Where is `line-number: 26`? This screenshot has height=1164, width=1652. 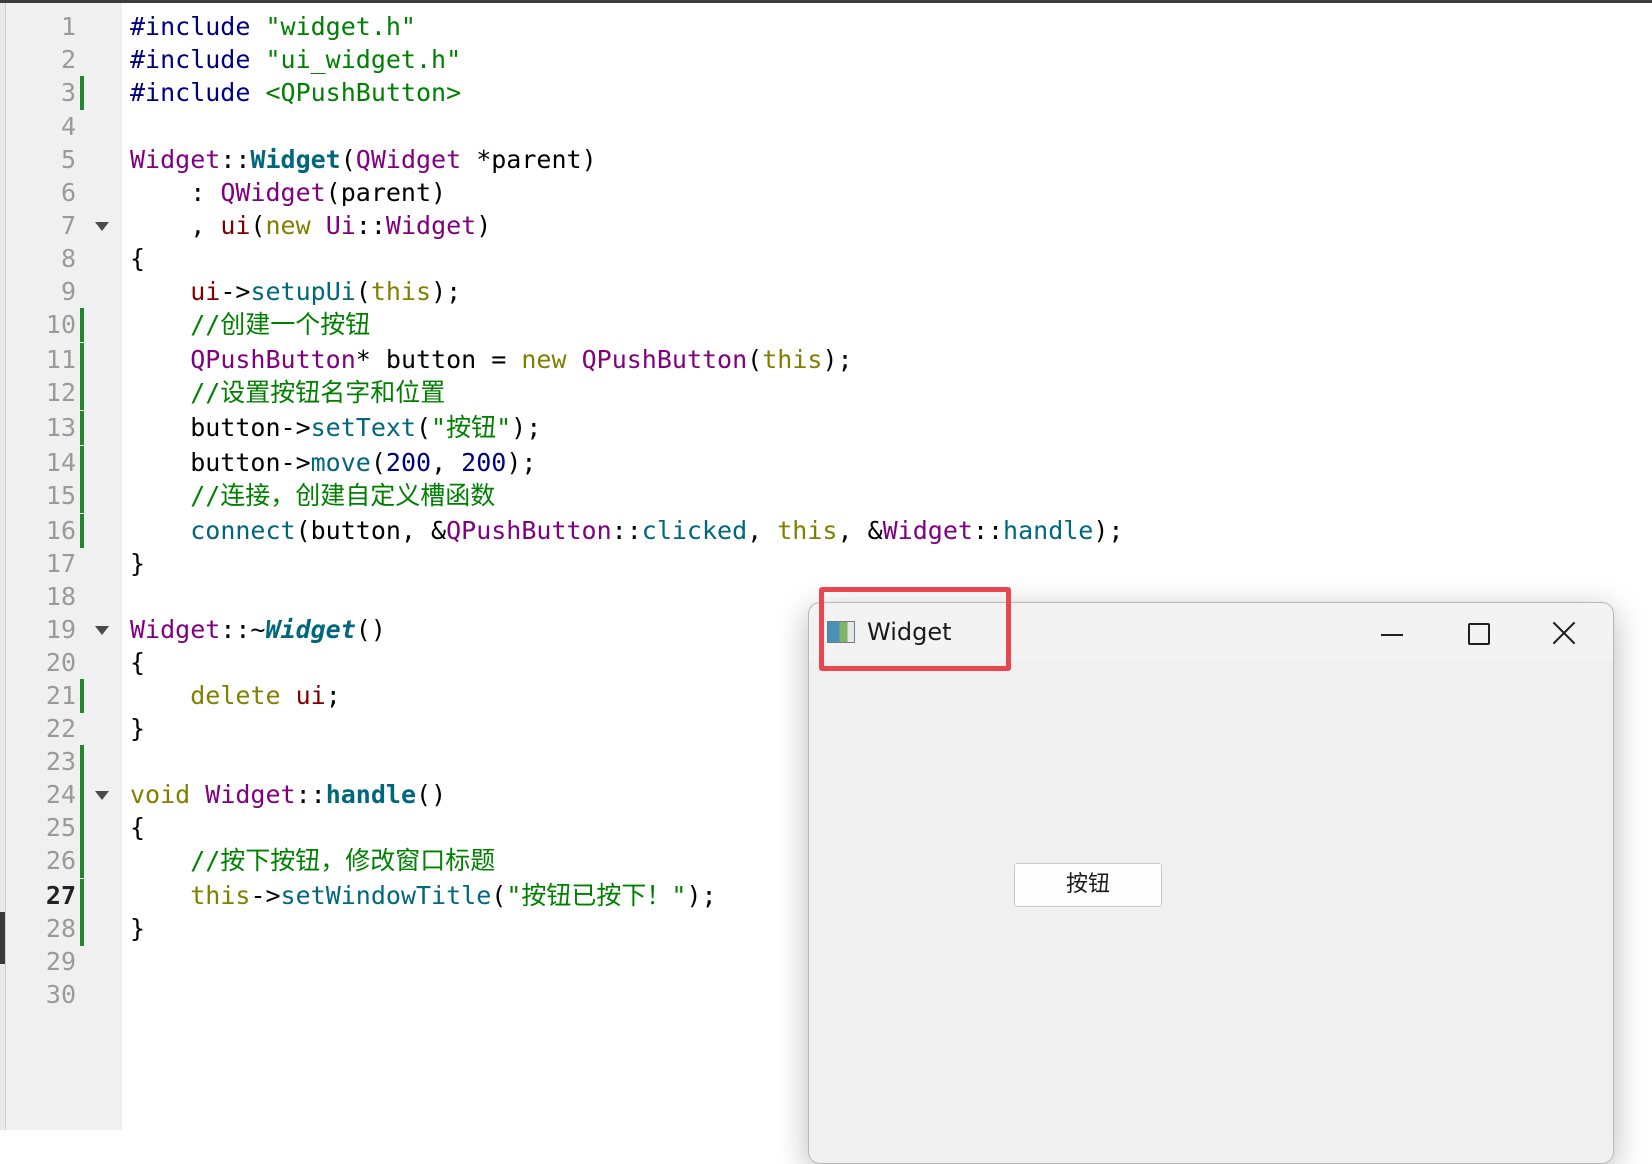
line-number: 26 is located at coordinates (60, 860).